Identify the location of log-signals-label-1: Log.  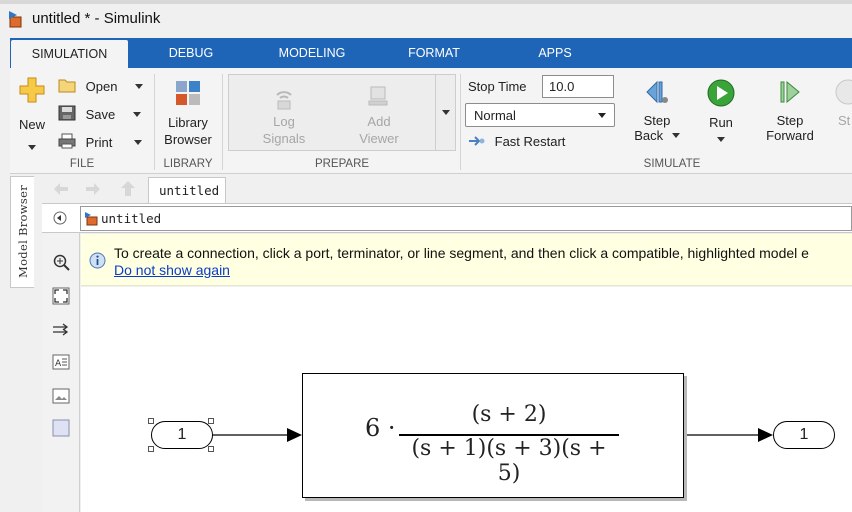
(284, 121).